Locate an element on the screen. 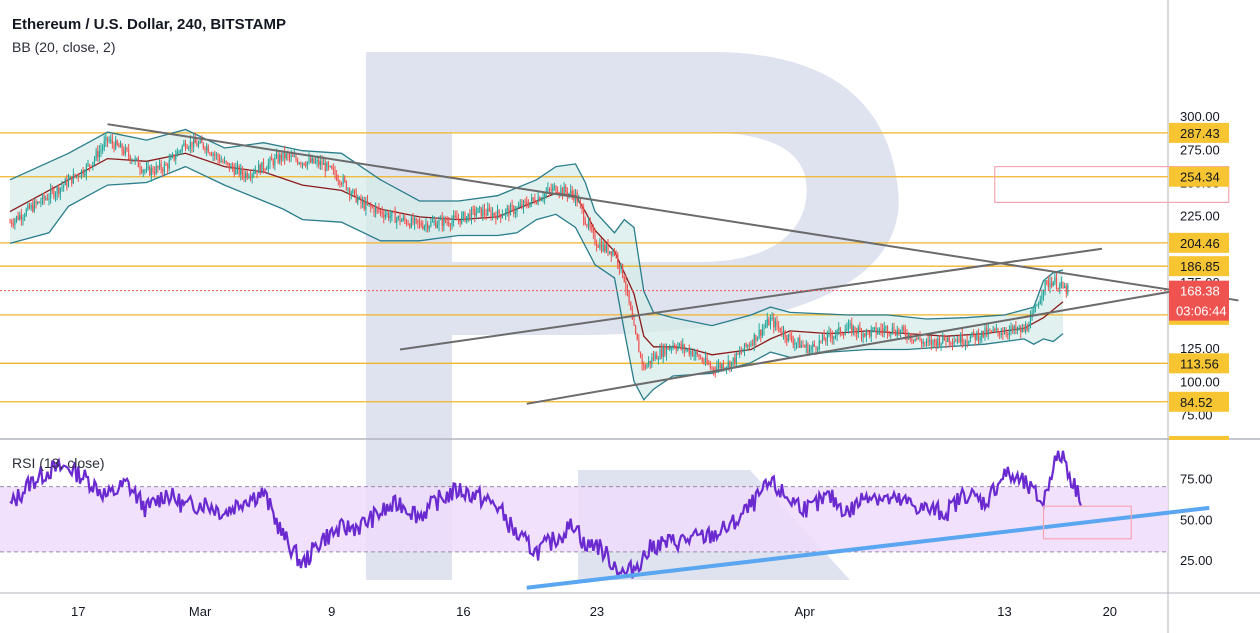 The width and height of the screenshot is (1260, 633). time-axis: 17 Mar 9 16 23 Apr 13 20 is located at coordinates (594, 611).